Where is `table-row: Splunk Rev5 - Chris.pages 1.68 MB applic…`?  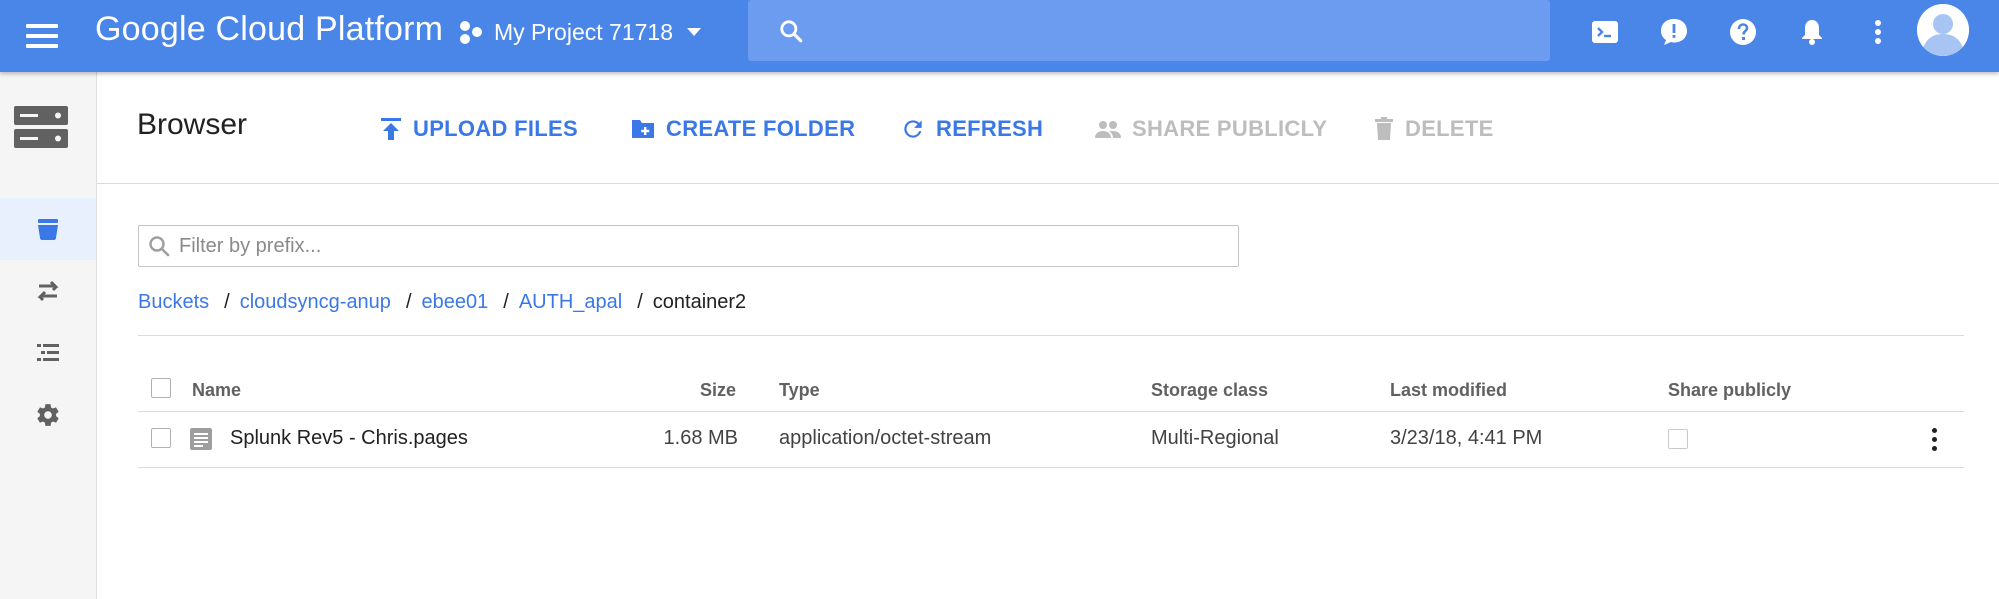
table-row: Splunk Rev5 - Chris.pages 1.68 MB applic… is located at coordinates (1051, 440).